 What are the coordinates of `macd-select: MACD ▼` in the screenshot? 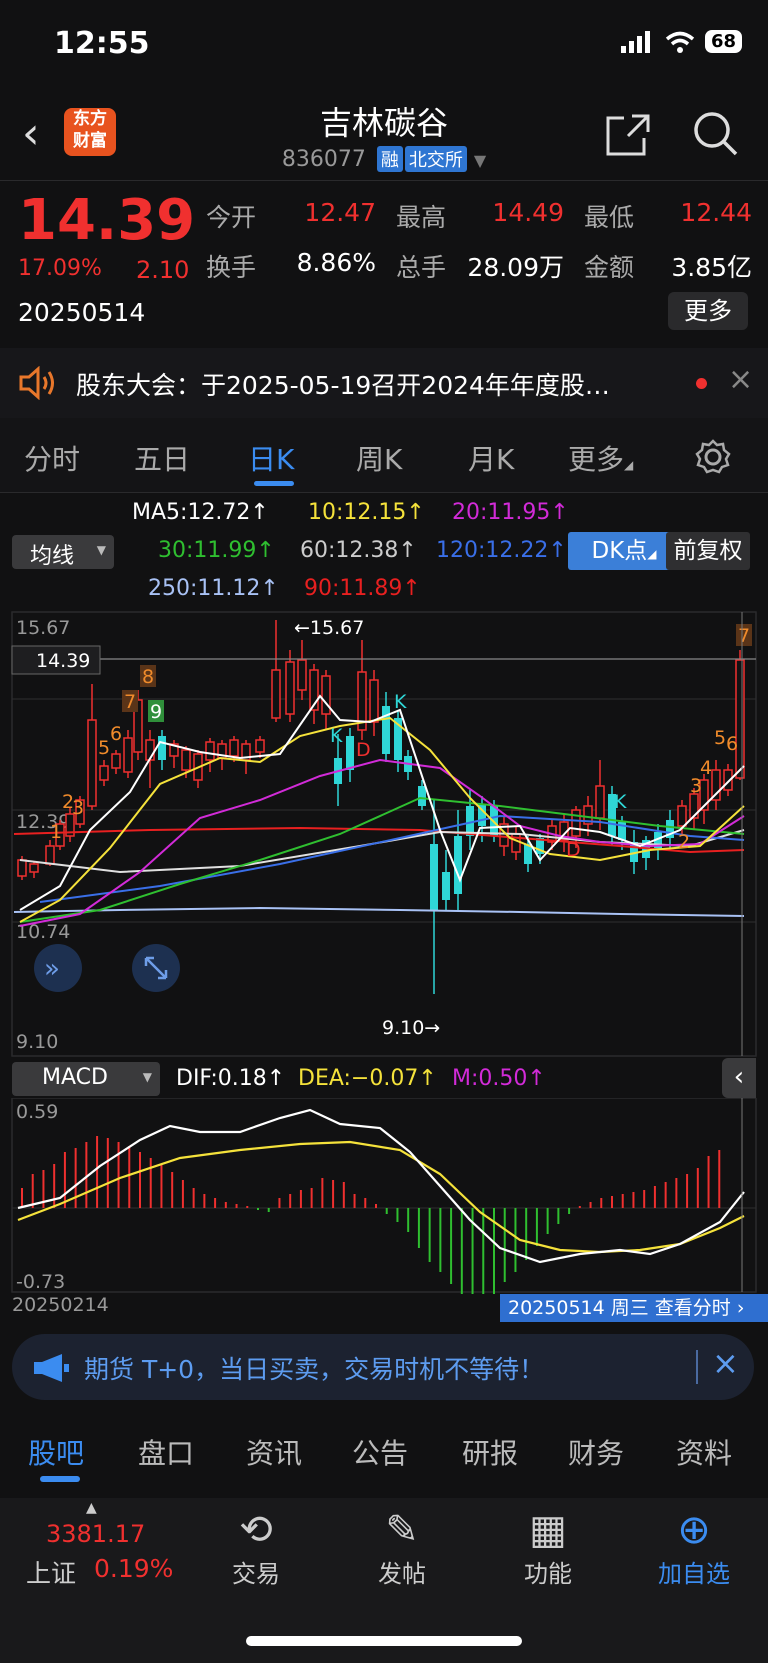 It's located at (86, 1079).